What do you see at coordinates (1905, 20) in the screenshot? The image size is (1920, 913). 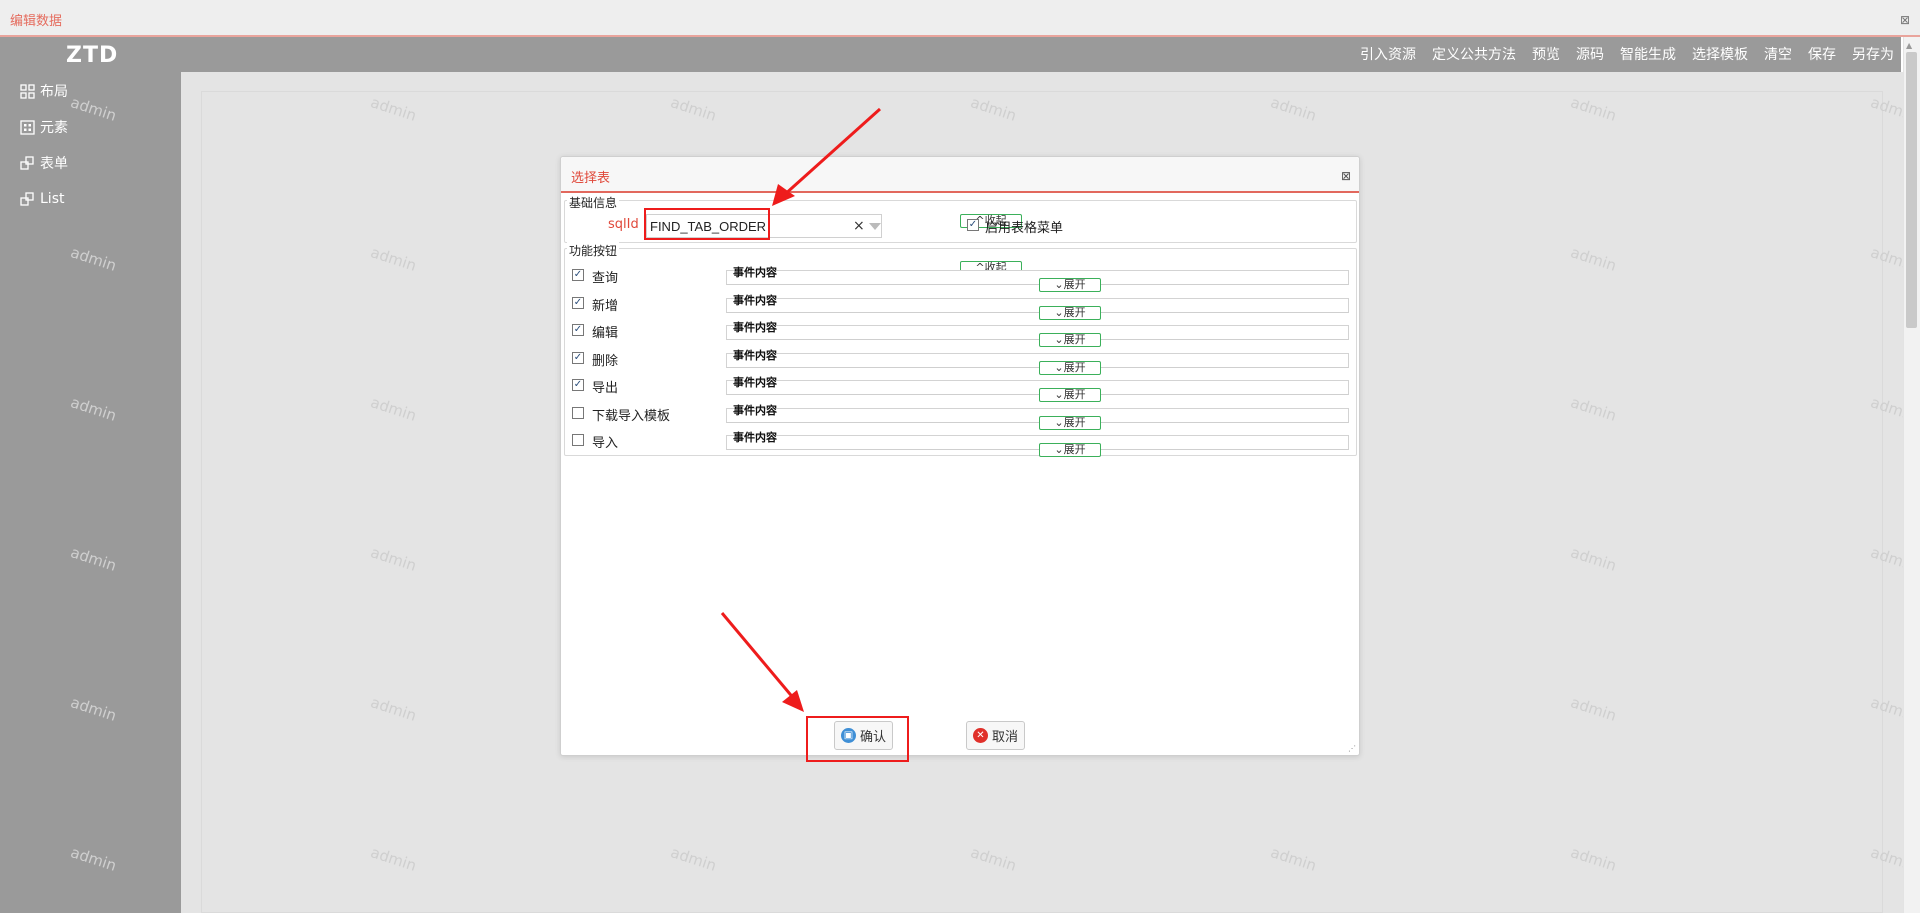 I see `window-close-icon: ⊠` at bounding box center [1905, 20].